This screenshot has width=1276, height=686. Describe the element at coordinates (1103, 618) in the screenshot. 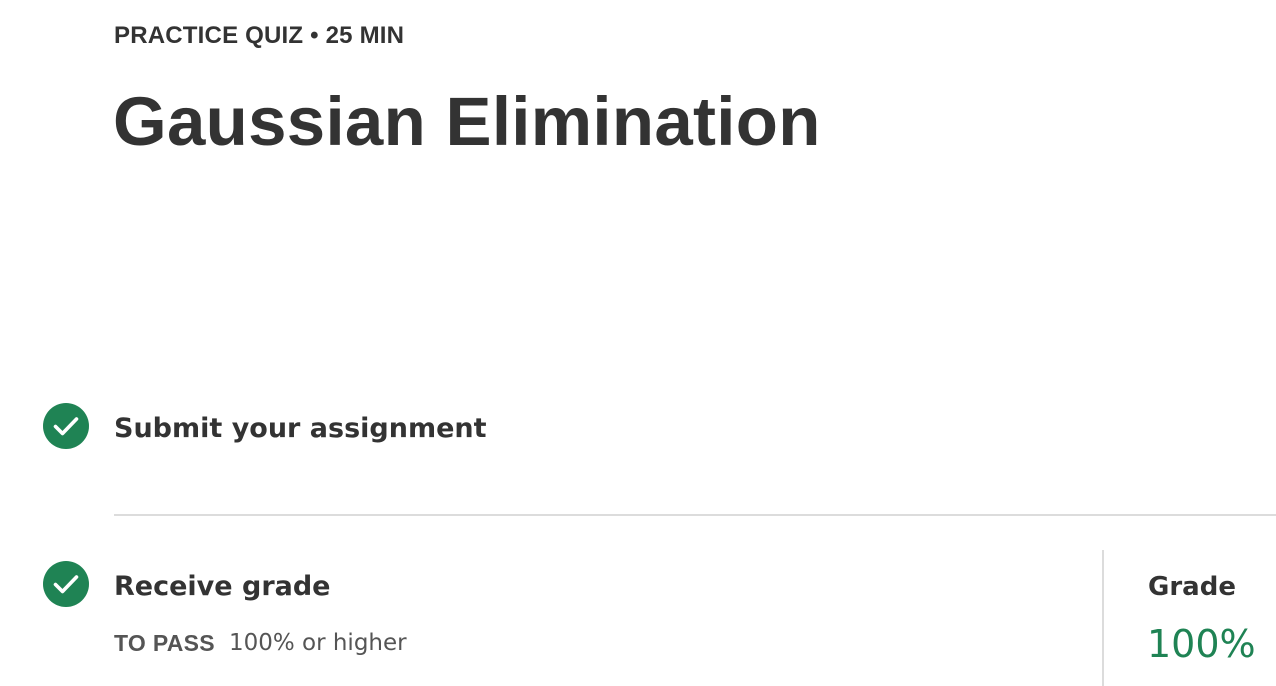

I see `grade-column-divider` at that location.